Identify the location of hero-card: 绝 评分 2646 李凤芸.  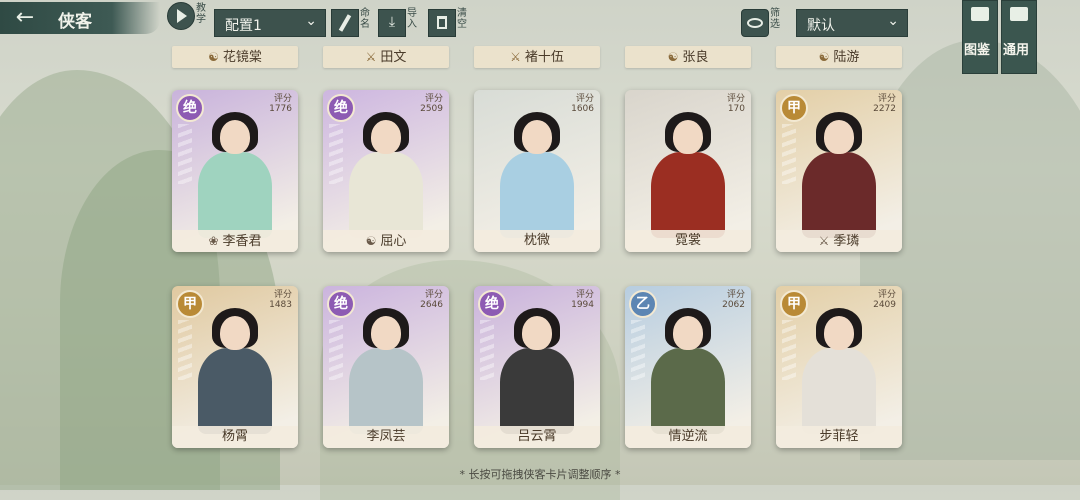
(386, 367).